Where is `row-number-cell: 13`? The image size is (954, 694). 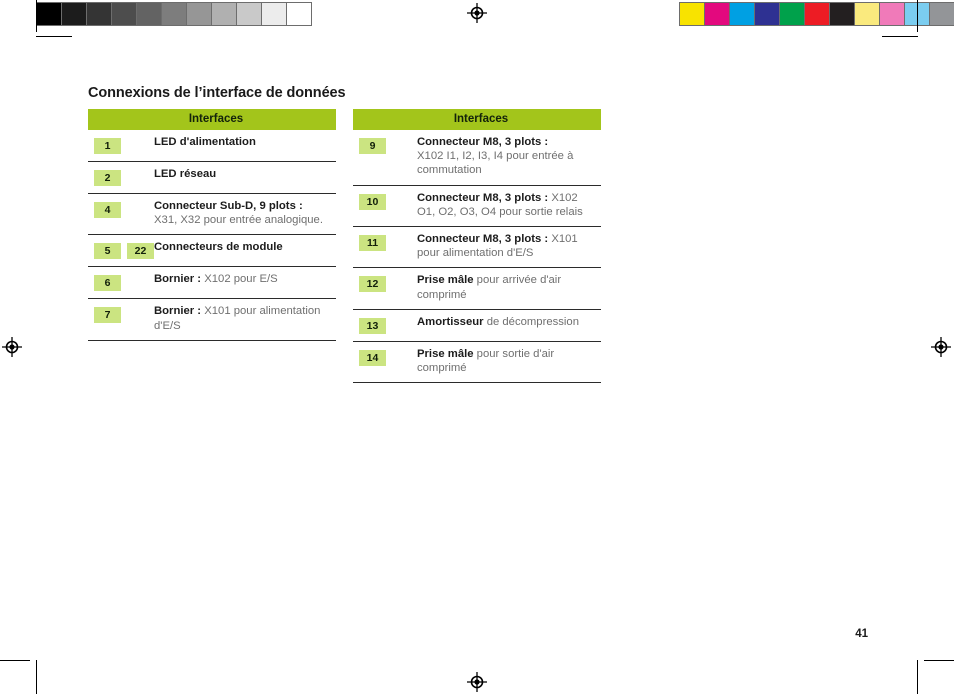 row-number-cell: 13 is located at coordinates (385, 325).